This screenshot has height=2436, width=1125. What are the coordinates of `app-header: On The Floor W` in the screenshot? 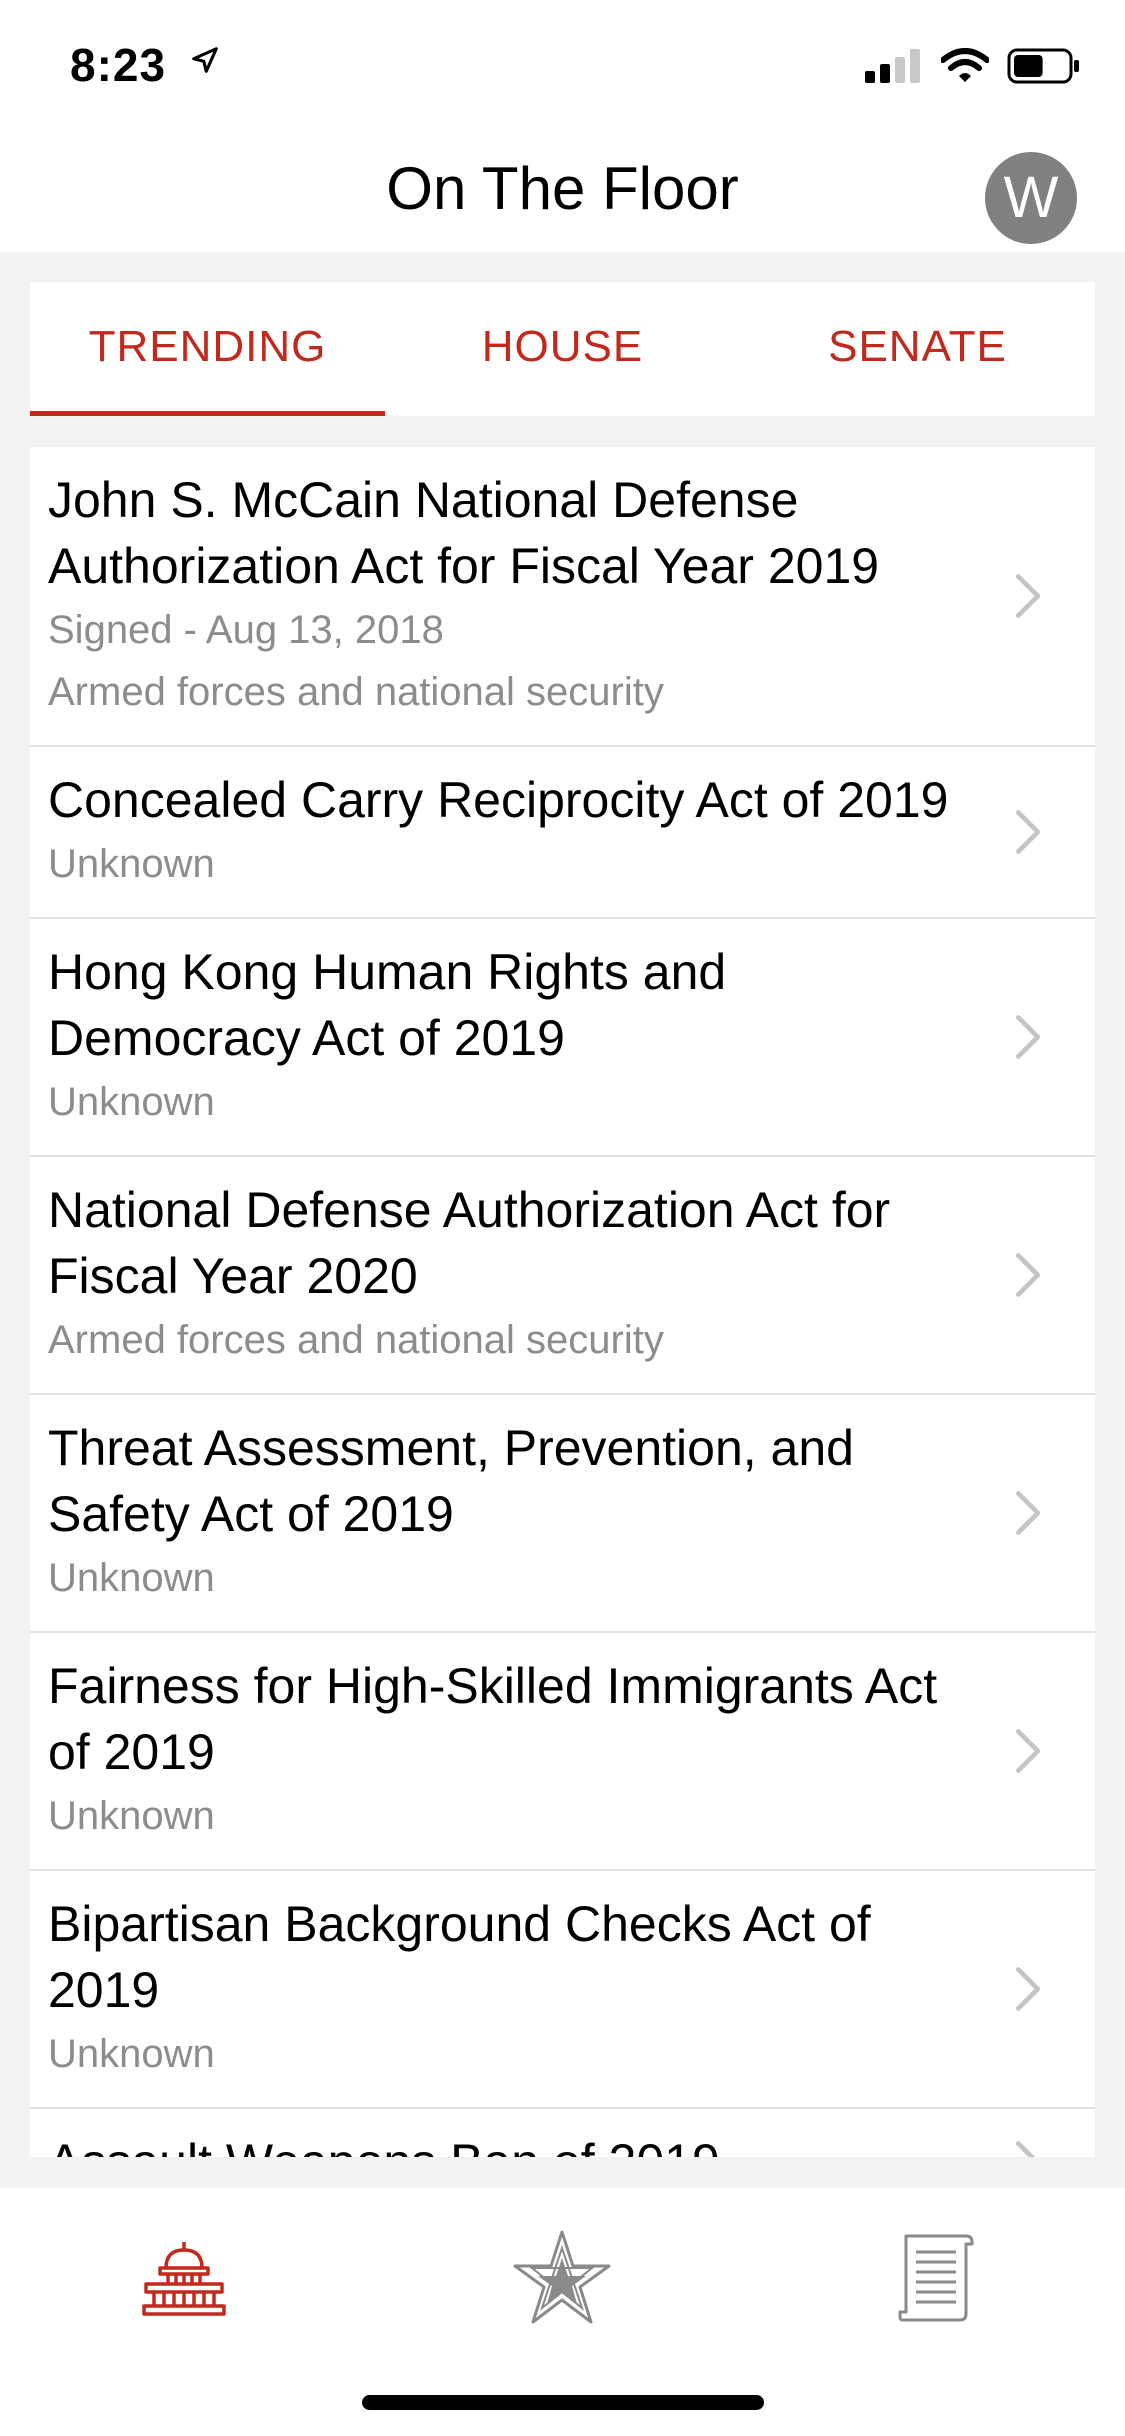 It's located at (562, 192).